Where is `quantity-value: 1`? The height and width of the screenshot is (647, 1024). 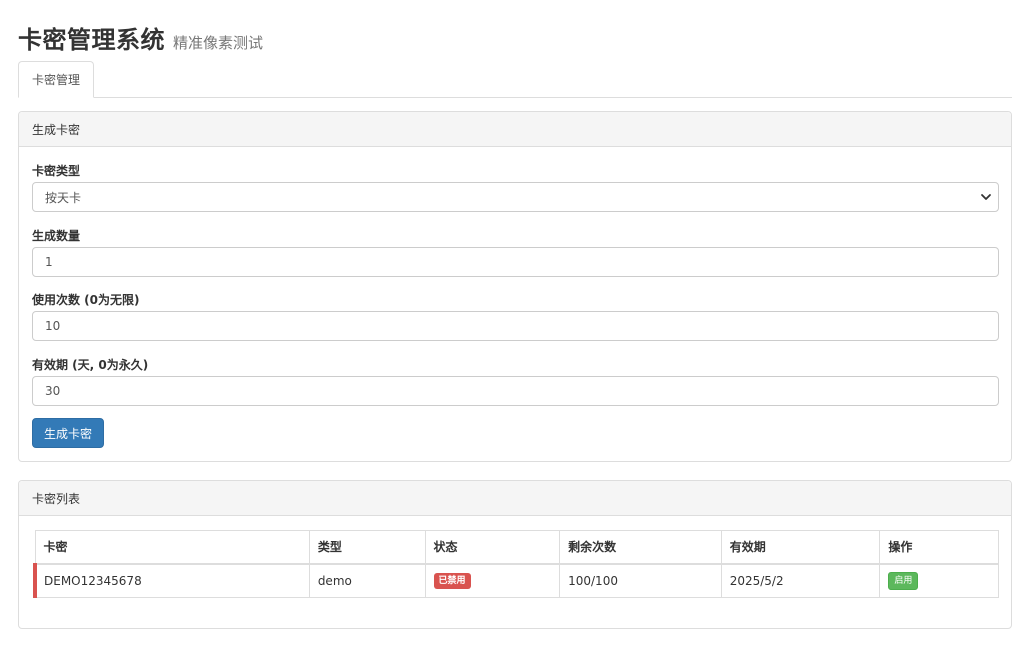
quantity-value: 1 is located at coordinates (49, 262).